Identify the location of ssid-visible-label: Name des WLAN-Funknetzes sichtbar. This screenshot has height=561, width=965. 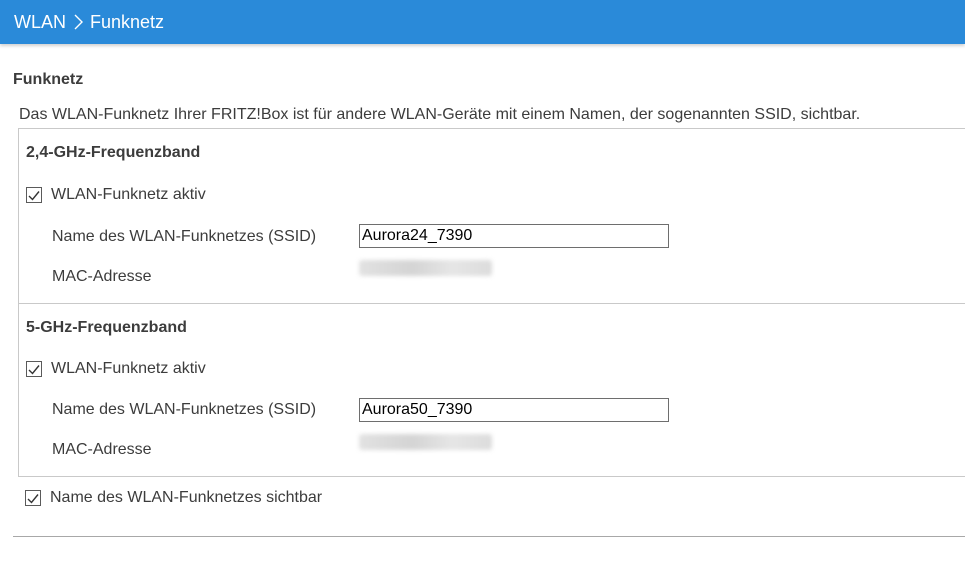
(186, 497).